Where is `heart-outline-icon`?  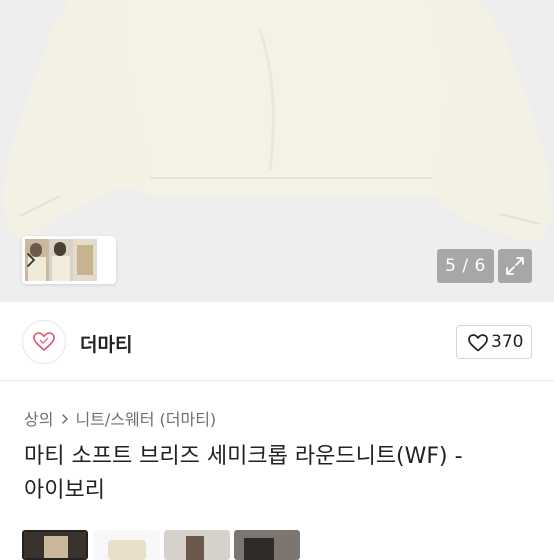 heart-outline-icon is located at coordinates (478, 343).